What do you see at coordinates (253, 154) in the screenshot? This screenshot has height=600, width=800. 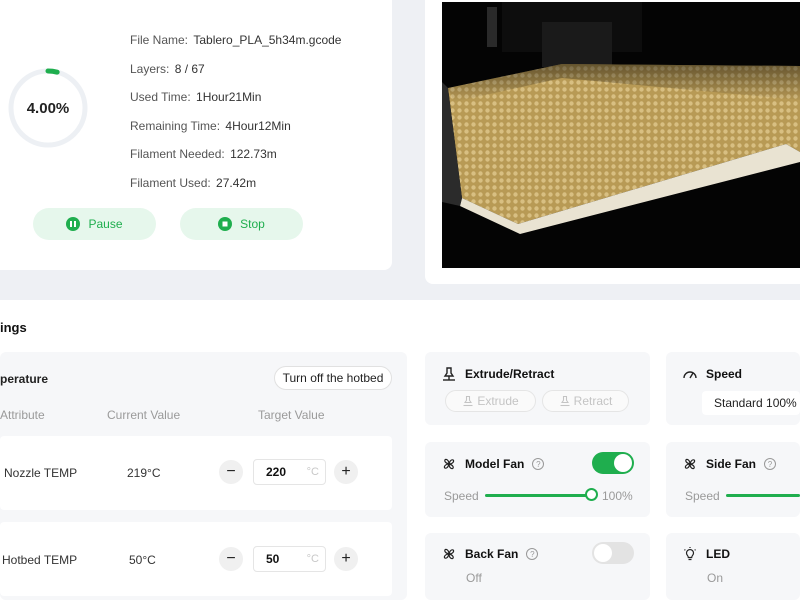 I see `filament-needed-value: 122.73m` at bounding box center [253, 154].